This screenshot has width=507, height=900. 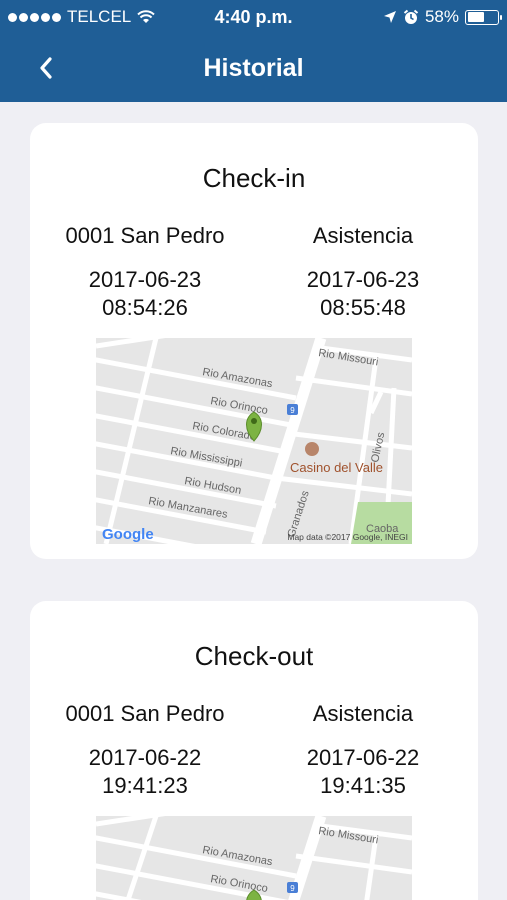 What do you see at coordinates (146, 16) in the screenshot?
I see `wifi-icon` at bounding box center [146, 16].